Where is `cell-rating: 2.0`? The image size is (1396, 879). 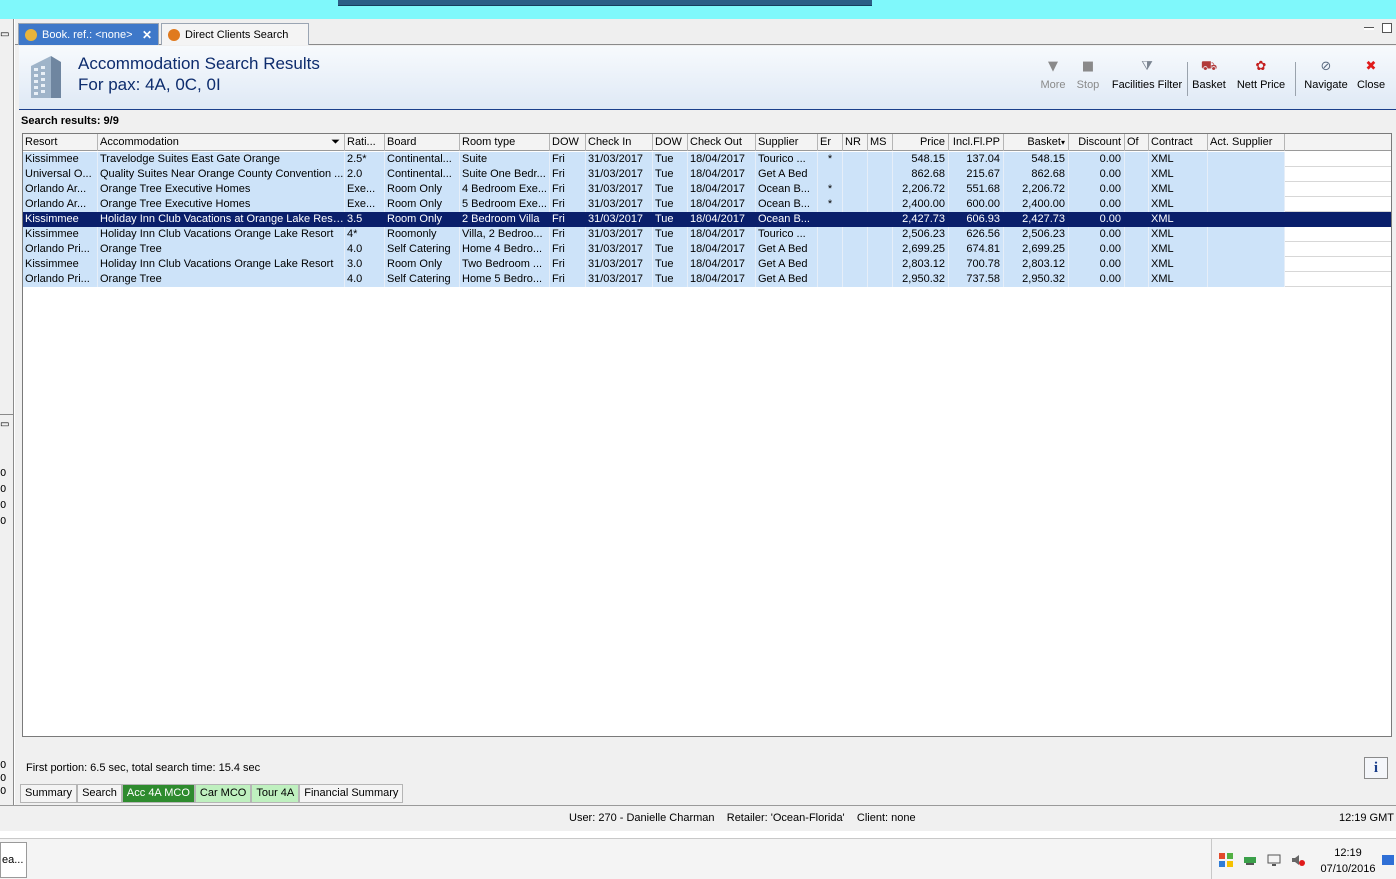 cell-rating: 2.0 is located at coordinates (365, 174).